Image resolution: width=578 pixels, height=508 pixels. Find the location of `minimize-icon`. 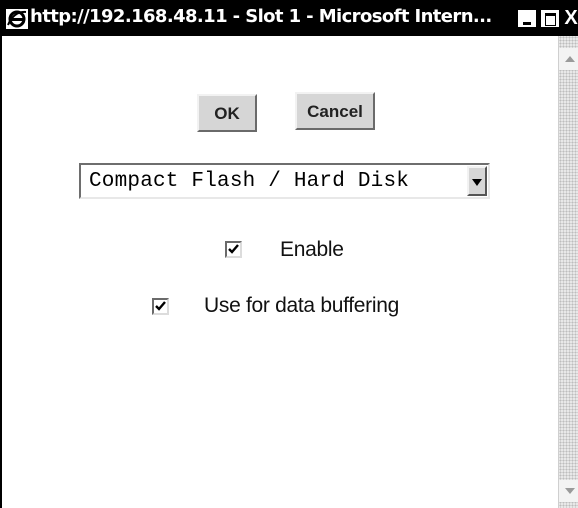

minimize-icon is located at coordinates (527, 23).